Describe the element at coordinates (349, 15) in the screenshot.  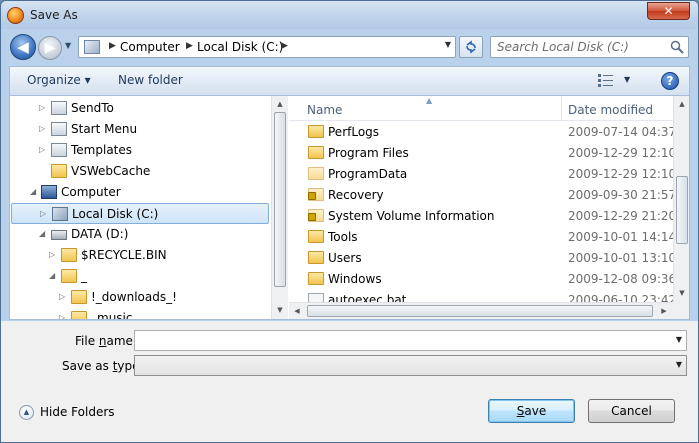
I see `title-bar: Save As ✕` at that location.